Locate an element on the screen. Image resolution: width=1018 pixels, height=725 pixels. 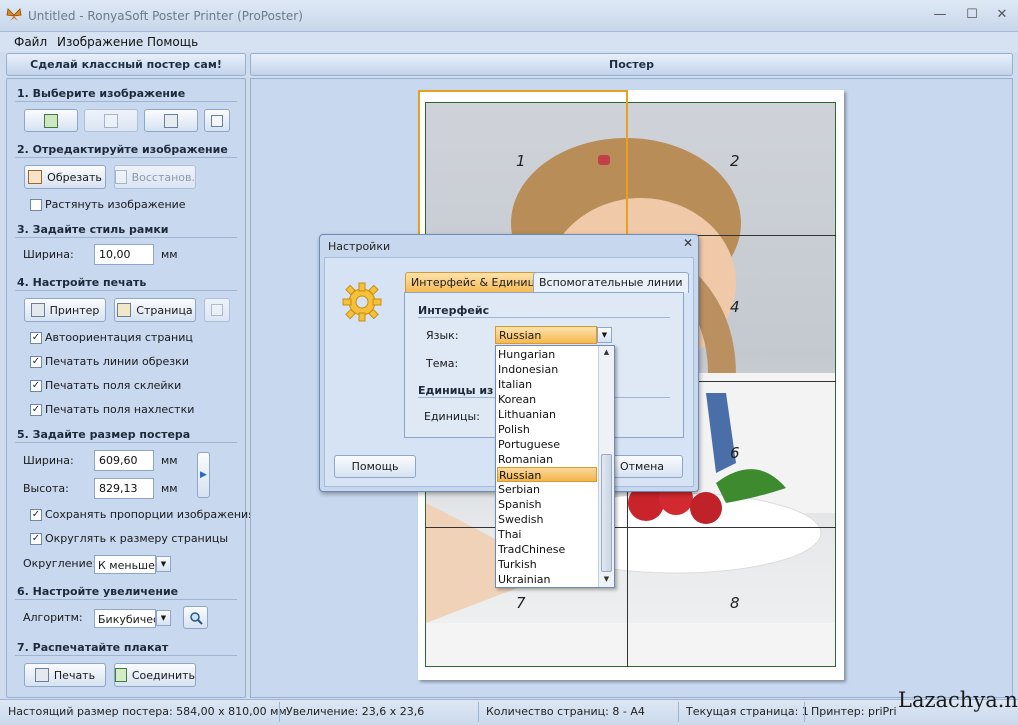
page-number: 4 is located at coordinates (735, 307).